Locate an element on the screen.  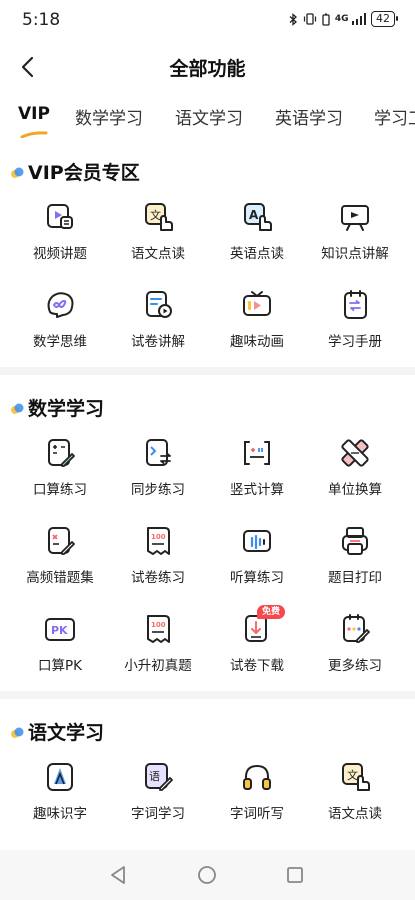
feature-mental-math: 口算练习 is located at coordinates (60, 467).